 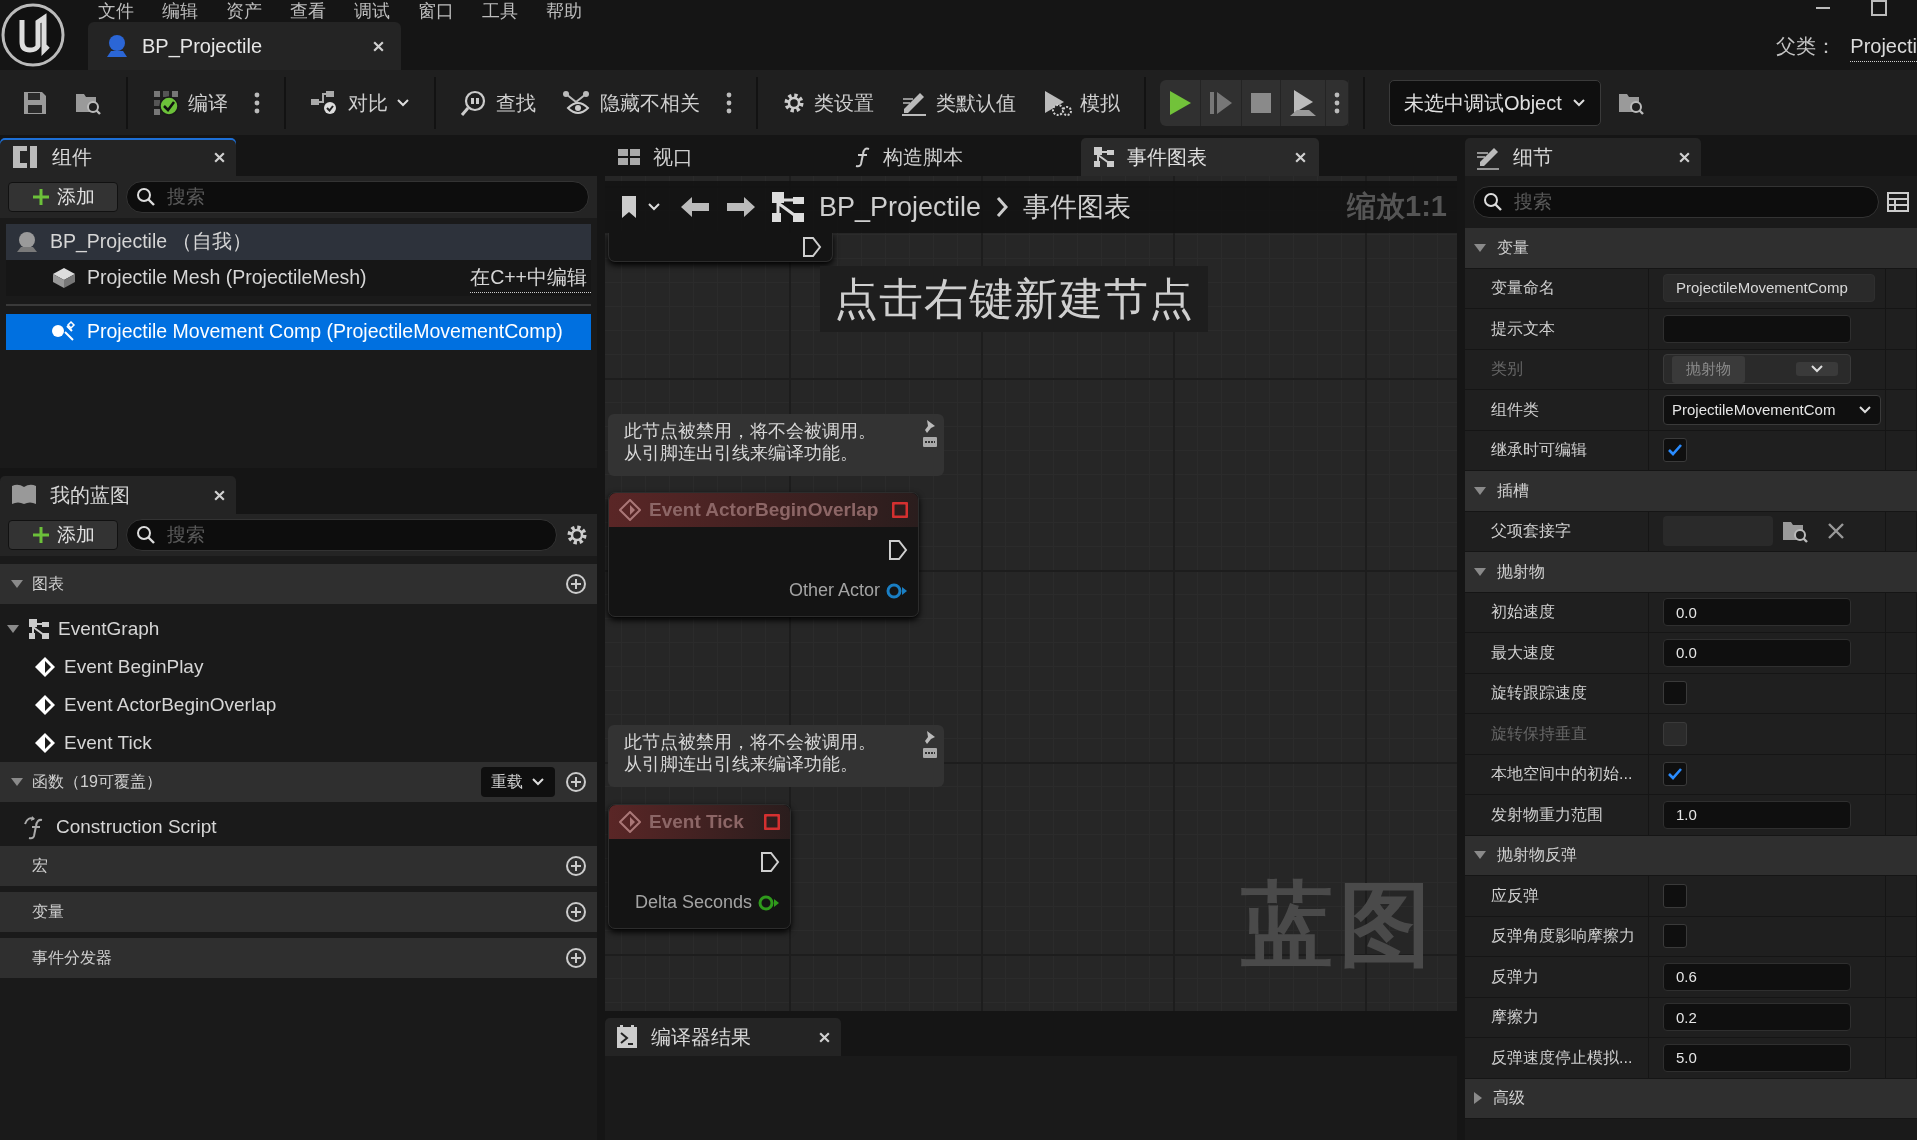 What do you see at coordinates (1769, 288) in the screenshot?
I see `name-field: ProjectileMovementComp` at bounding box center [1769, 288].